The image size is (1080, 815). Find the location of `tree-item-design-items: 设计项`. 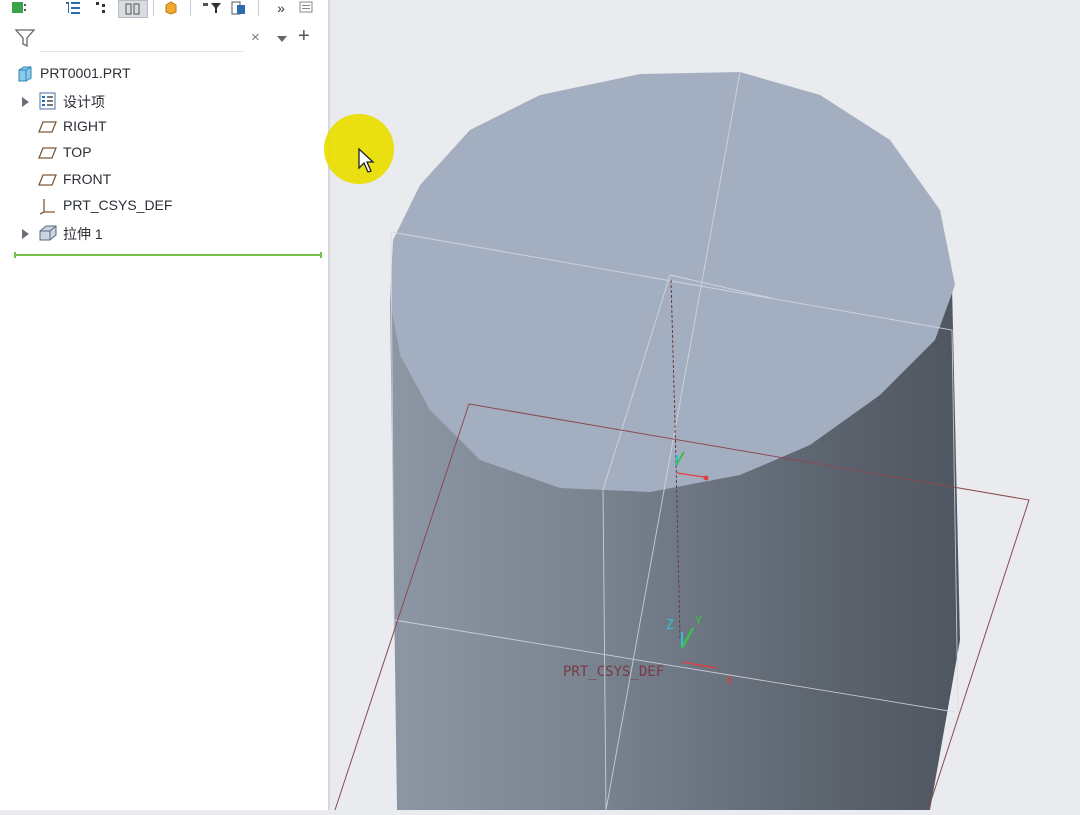

tree-item-design-items: 设计项 is located at coordinates (164, 101).